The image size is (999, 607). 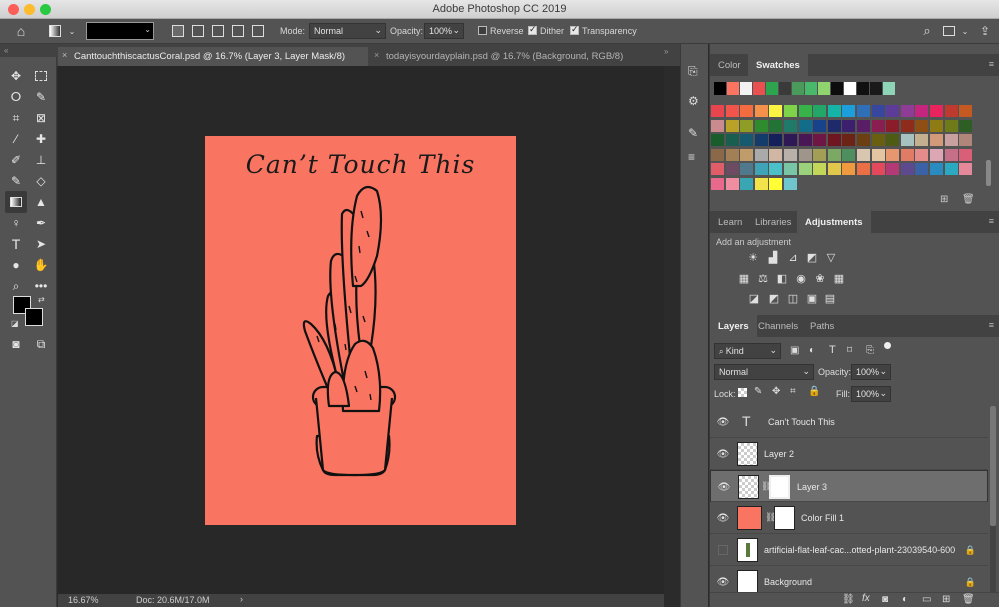 I want to click on photo-filter-icon: ◉, so click(x=801, y=278).